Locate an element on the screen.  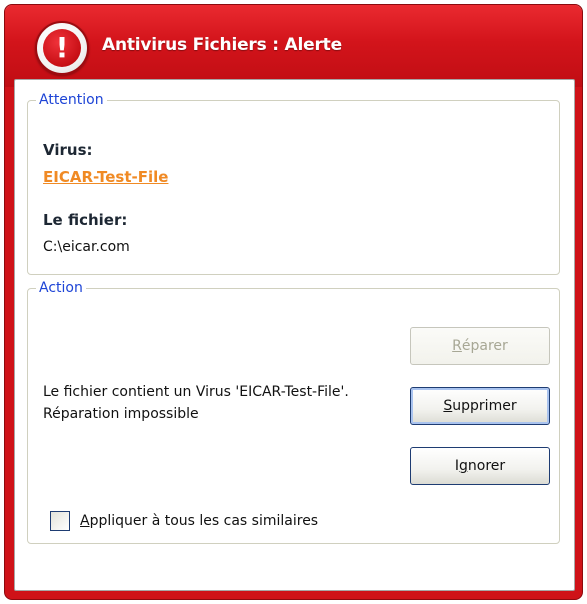
title-bar: ! Antivirus Fichiers : Alerte is located at coordinates (293, 46).